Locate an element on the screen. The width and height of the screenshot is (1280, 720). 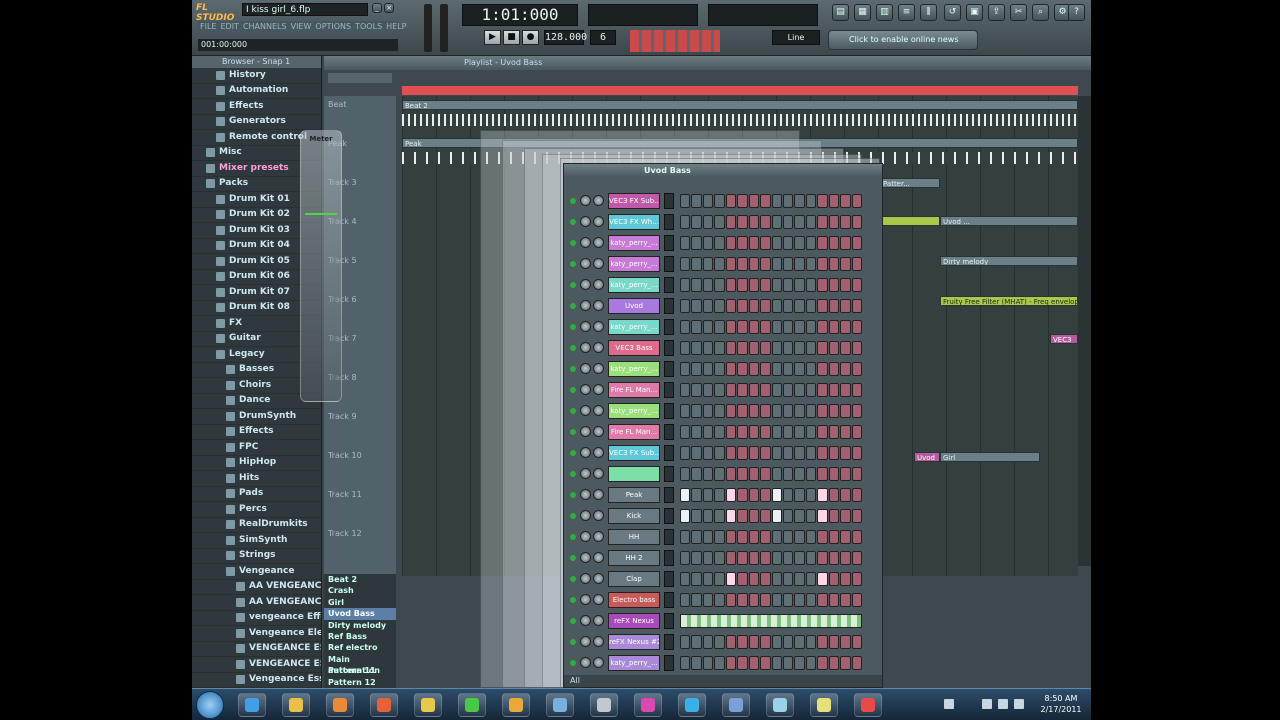
step-sequencer-icon: ▦ is located at coordinates (862, 12).